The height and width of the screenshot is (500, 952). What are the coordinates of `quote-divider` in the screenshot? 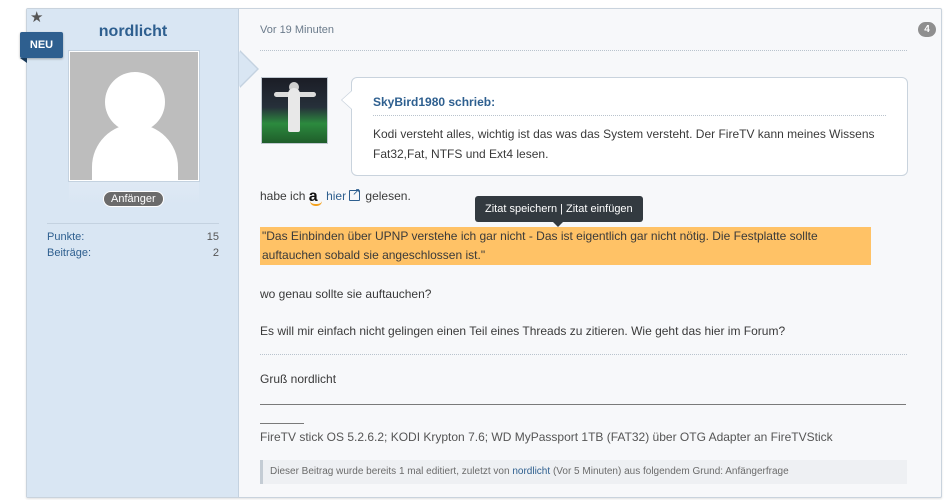 It's located at (629, 115).